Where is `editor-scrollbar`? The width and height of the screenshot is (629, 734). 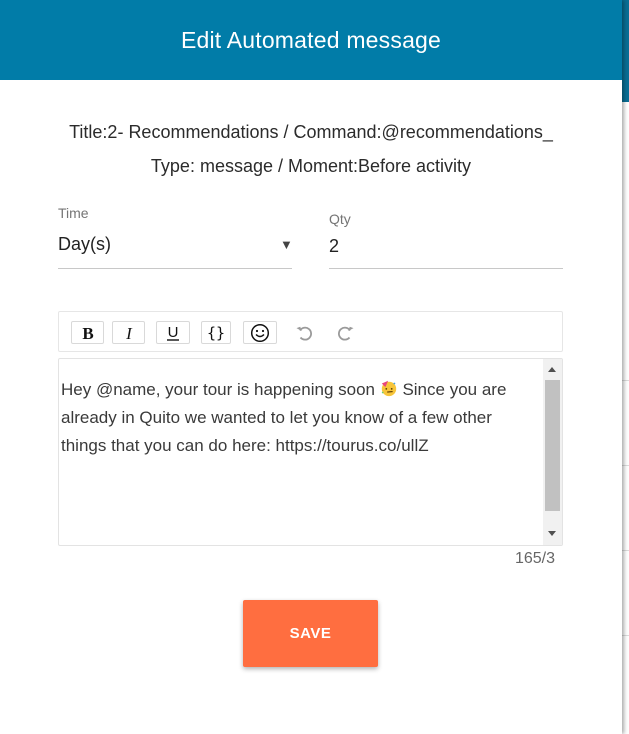
editor-scrollbar is located at coordinates (552, 452).